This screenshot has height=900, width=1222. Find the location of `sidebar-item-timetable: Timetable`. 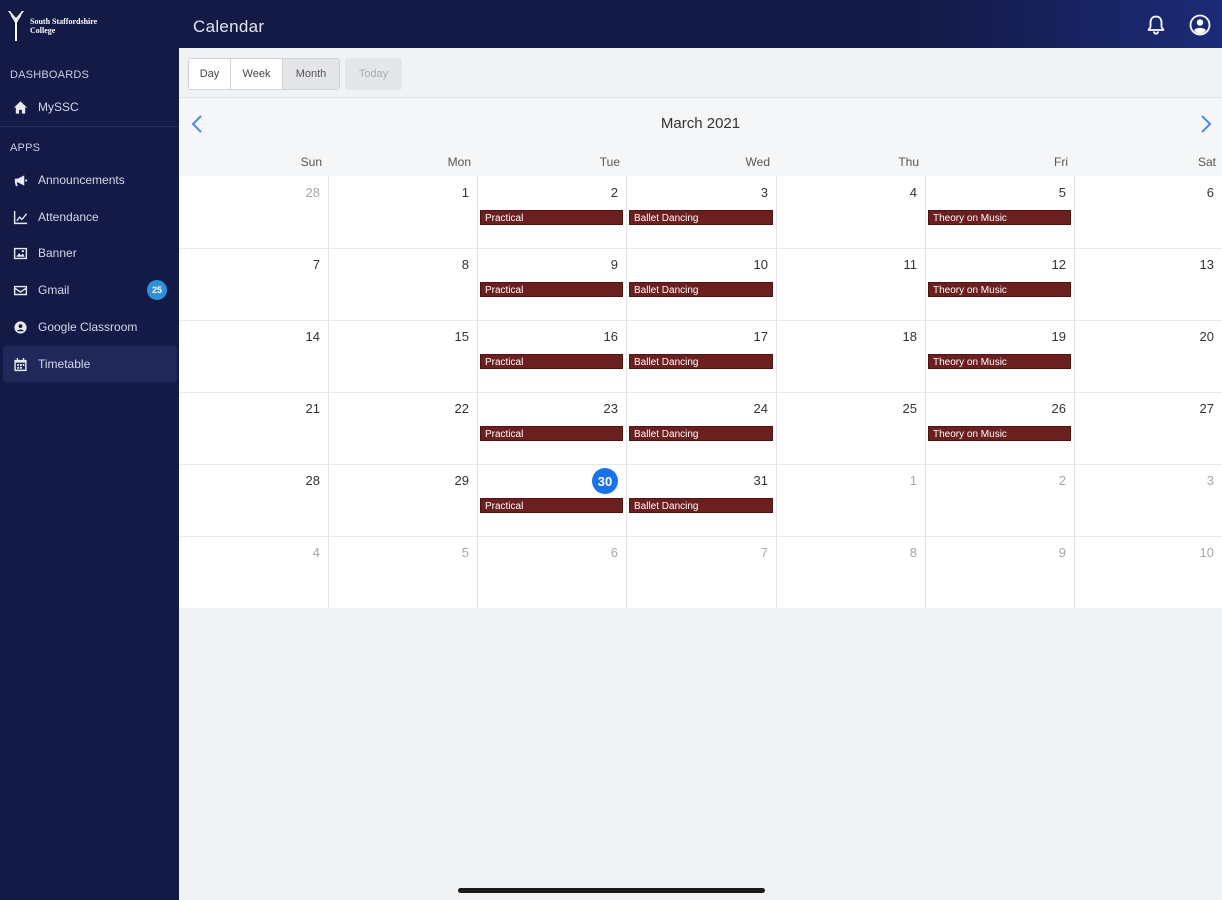

sidebar-item-timetable: Timetable is located at coordinates (90, 364).